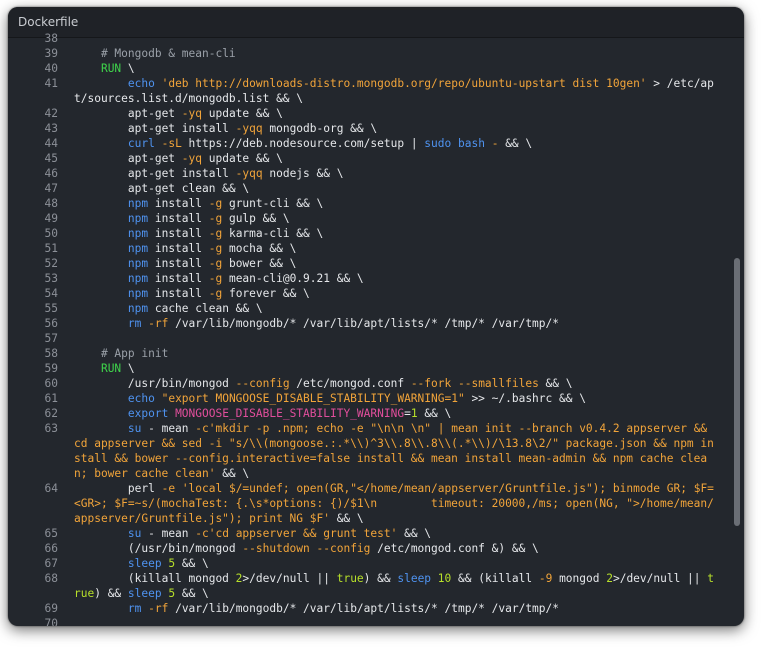  Describe the element at coordinates (388, 173) in the screenshot. I see `line-code: apt-get install -yqq nodejs && \` at that location.